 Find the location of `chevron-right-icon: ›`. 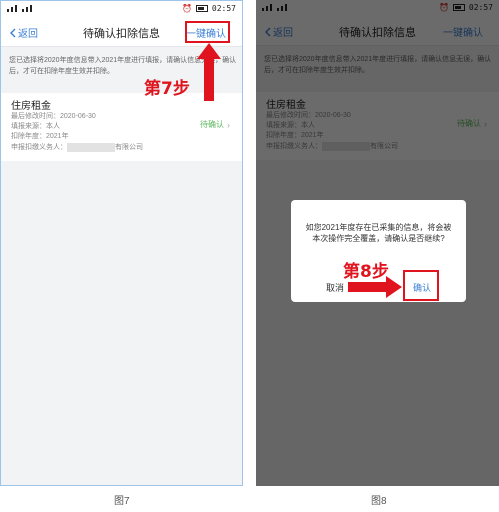

chevron-right-icon: › is located at coordinates (228, 124).